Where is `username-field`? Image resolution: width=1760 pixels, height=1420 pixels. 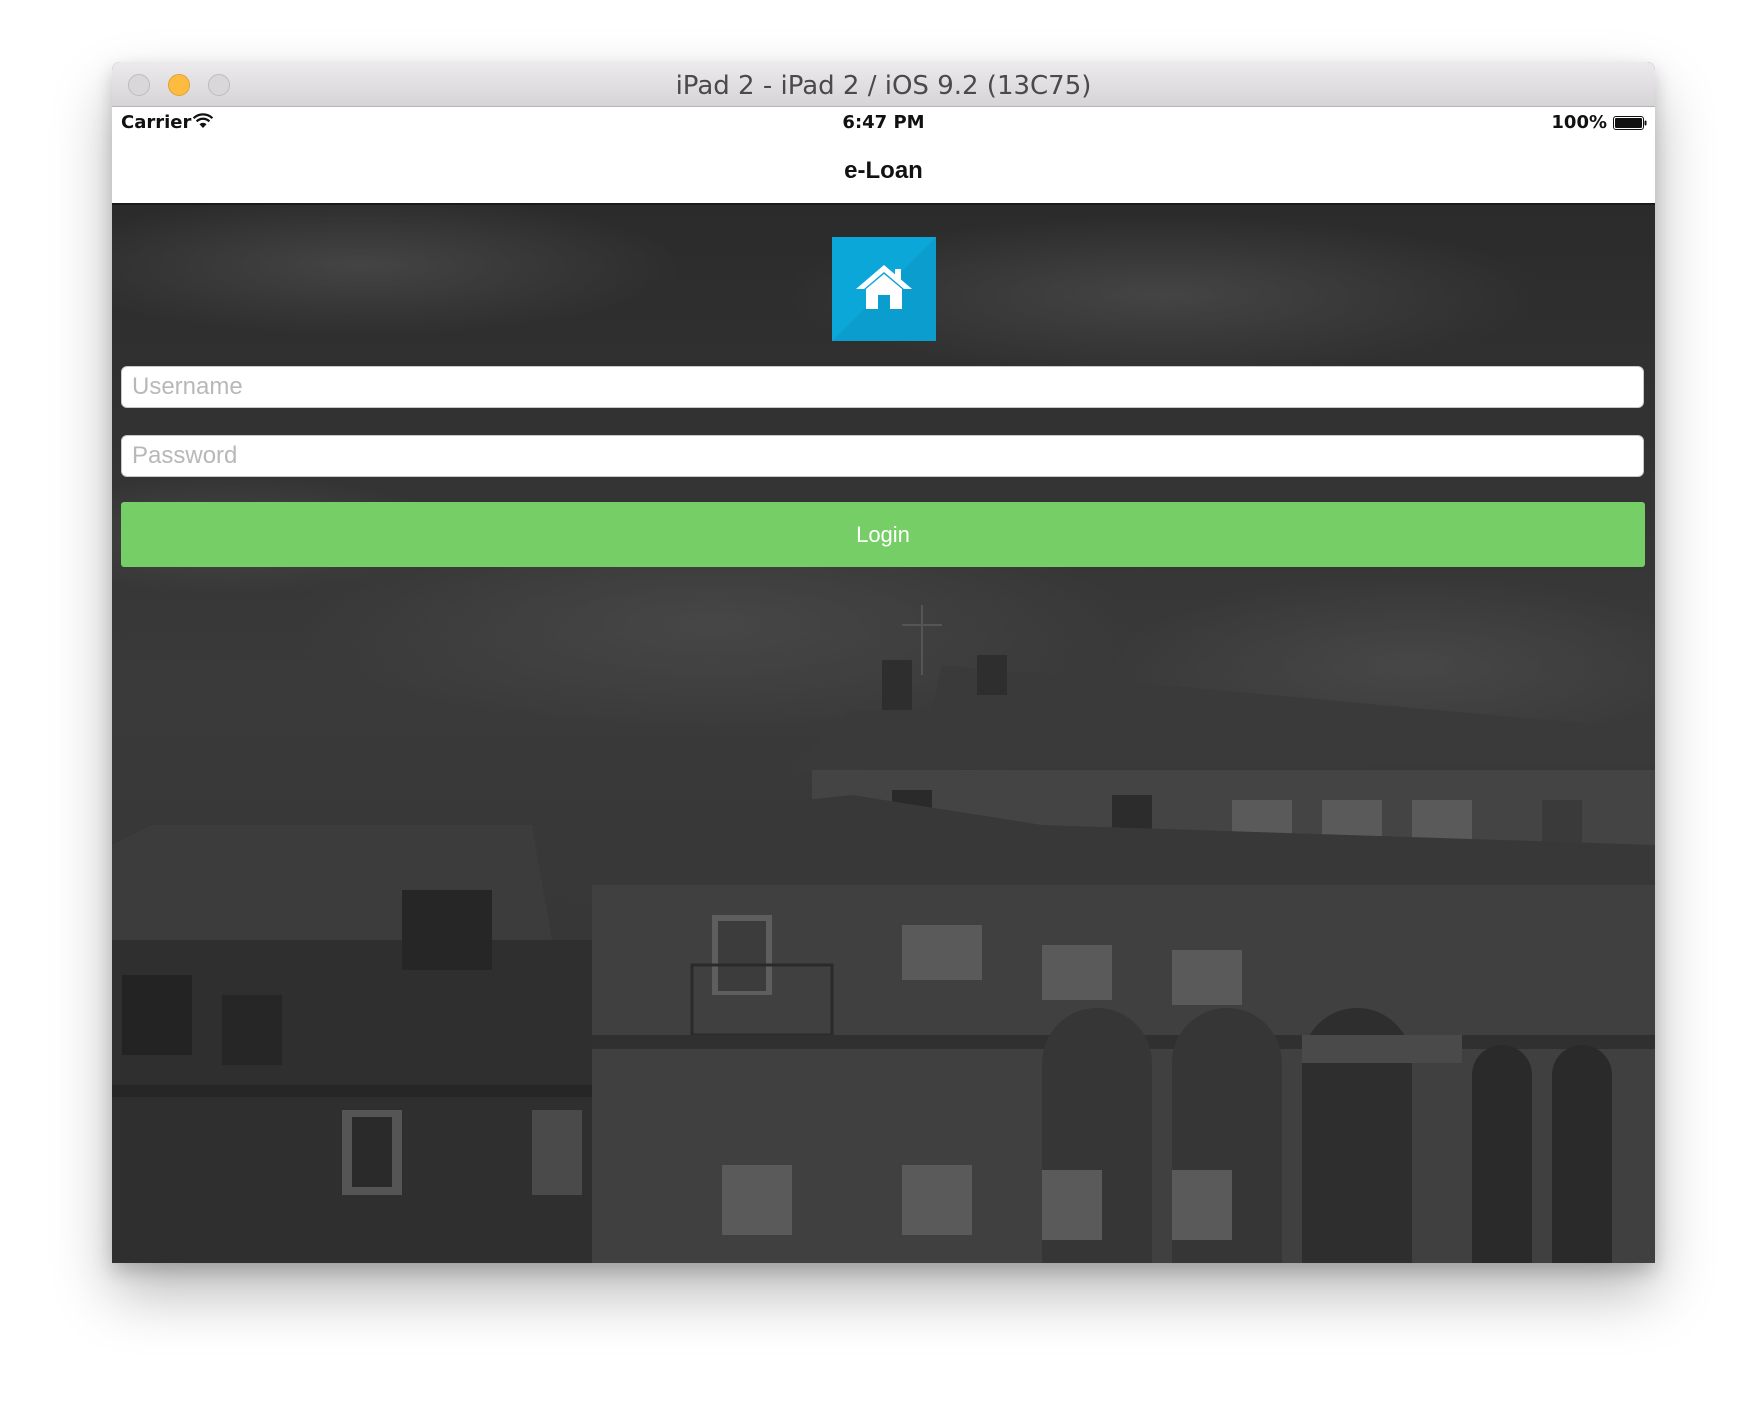
username-field is located at coordinates (882, 387).